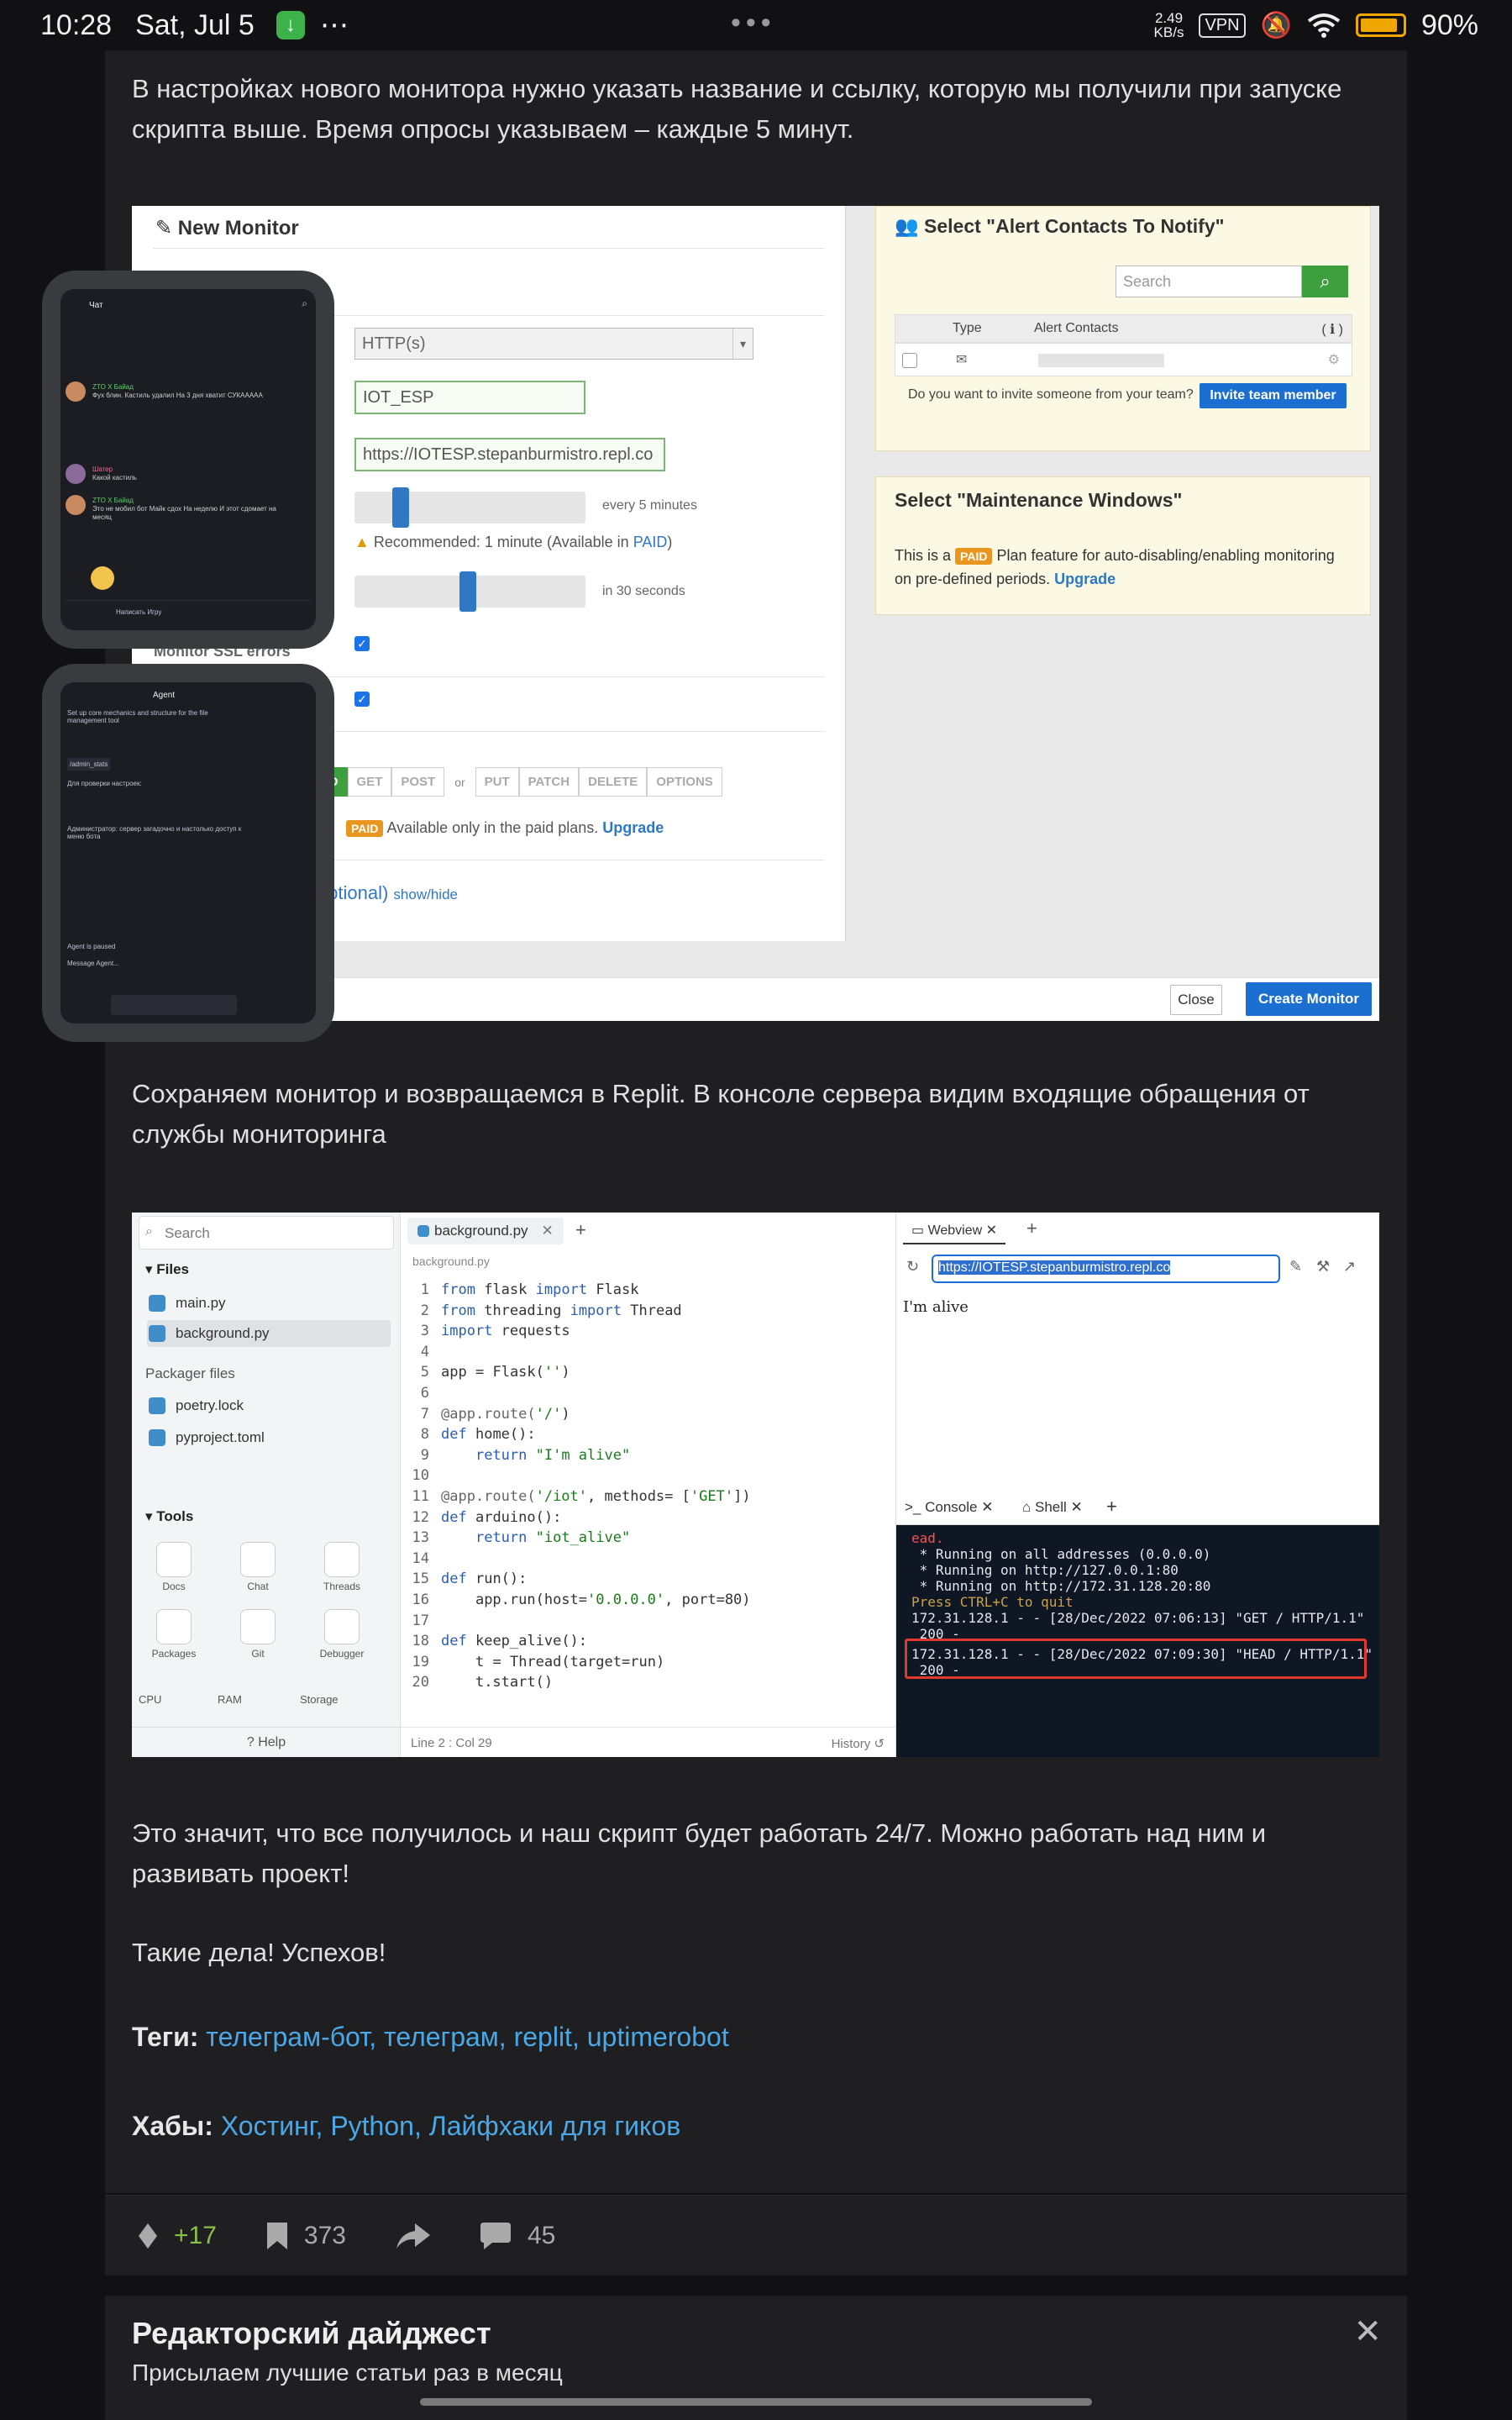 The image size is (1512, 2420). What do you see at coordinates (258, 1634) in the screenshot?
I see `tool-git: Git` at bounding box center [258, 1634].